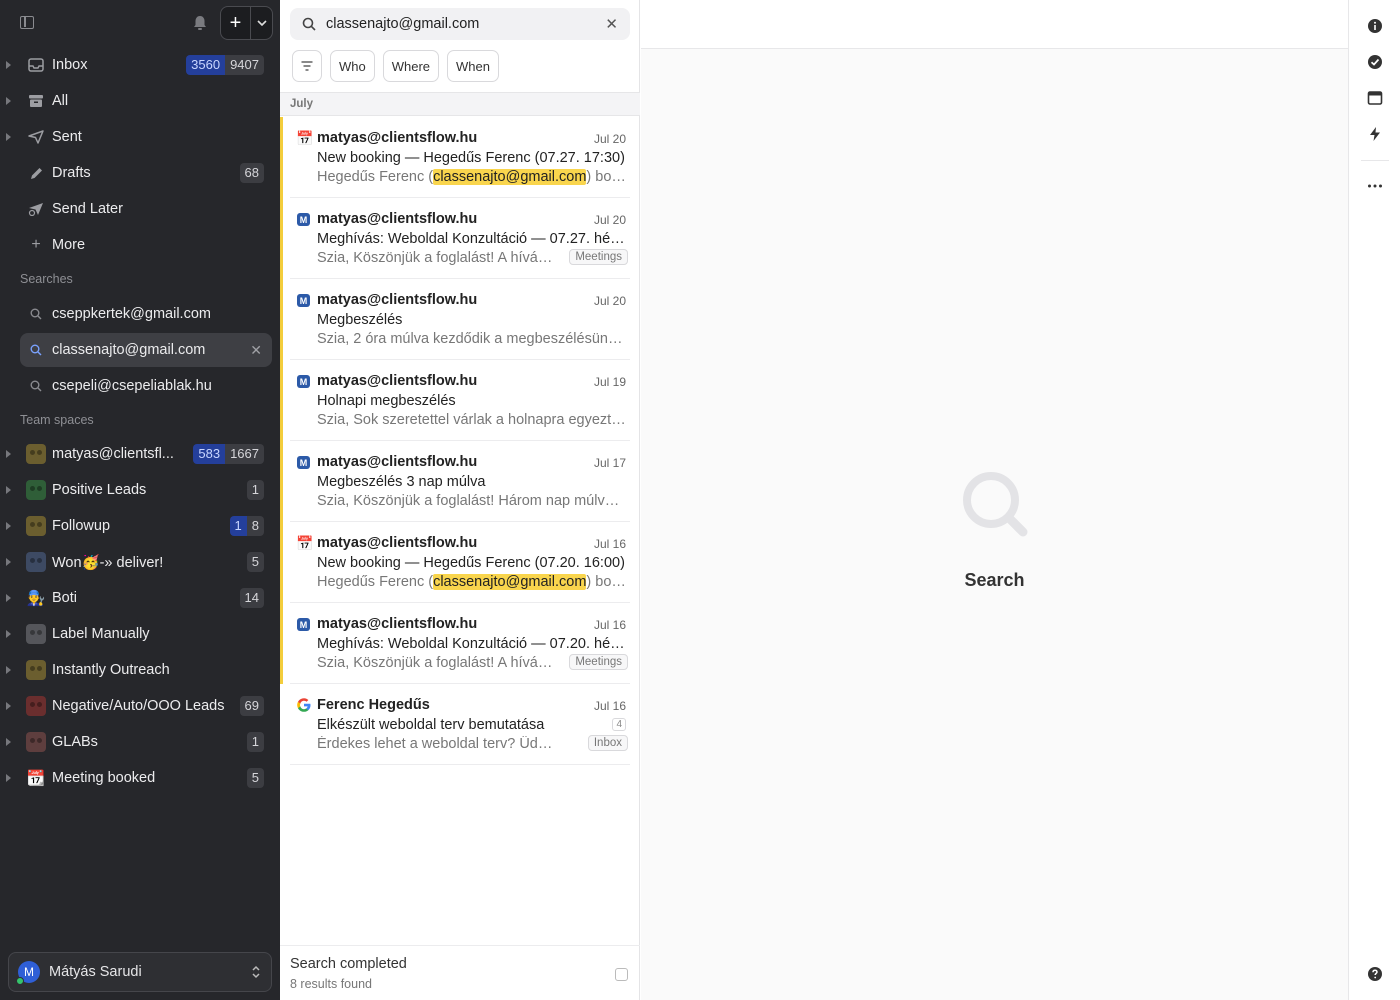 The height and width of the screenshot is (1000, 1400). I want to click on sidebar-item-sent: Sent, so click(139, 137).